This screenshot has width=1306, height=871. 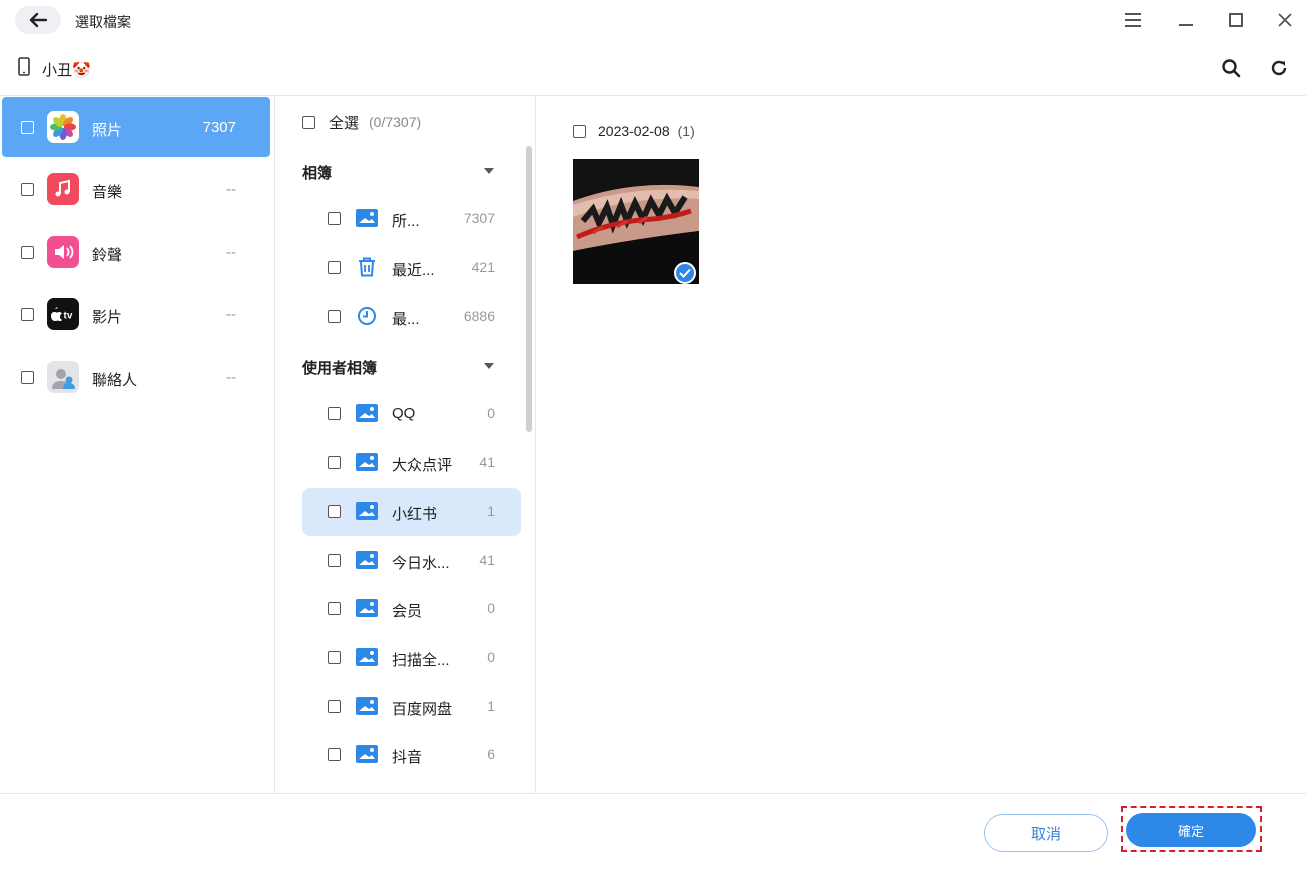 I want to click on album-item: 最... 6886, so click(x=411, y=317).